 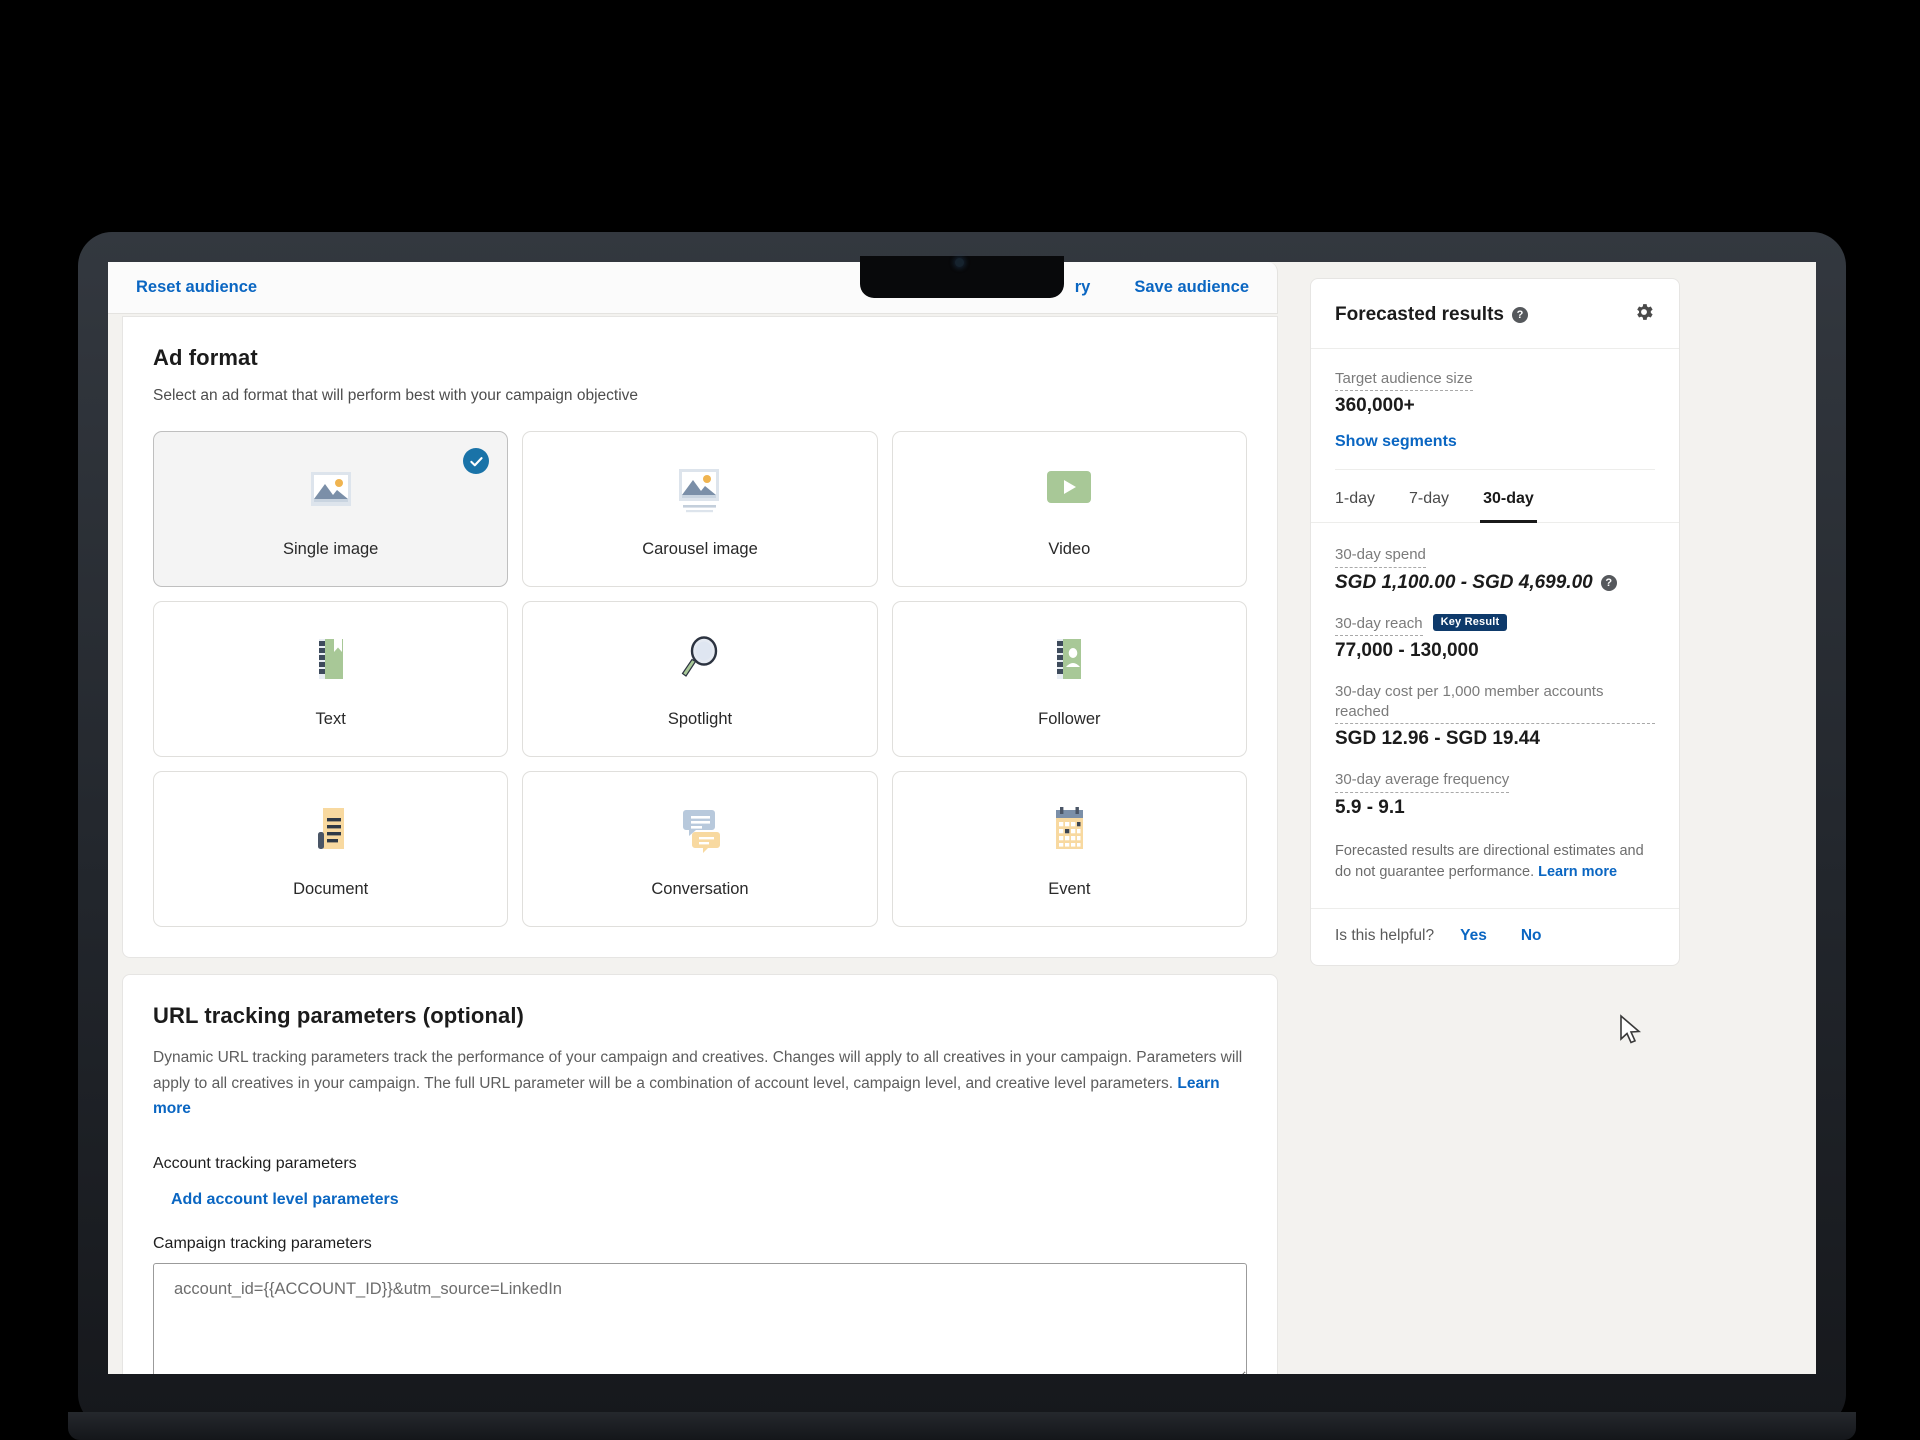 I want to click on forecast-timeframe-tabs: 1-day 7-day 30-day, so click(x=1495, y=499).